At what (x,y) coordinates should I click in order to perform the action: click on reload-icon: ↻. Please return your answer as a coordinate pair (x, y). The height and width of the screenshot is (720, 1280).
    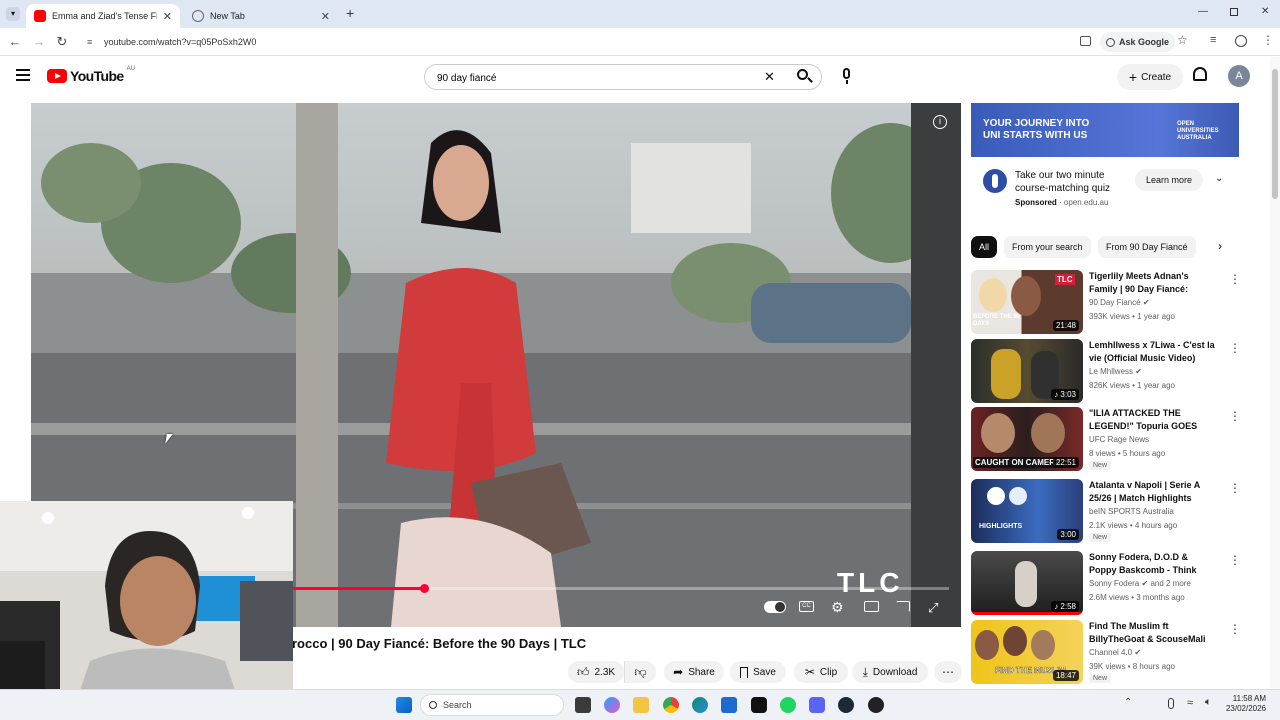
    Looking at the image, I should click on (62, 42).